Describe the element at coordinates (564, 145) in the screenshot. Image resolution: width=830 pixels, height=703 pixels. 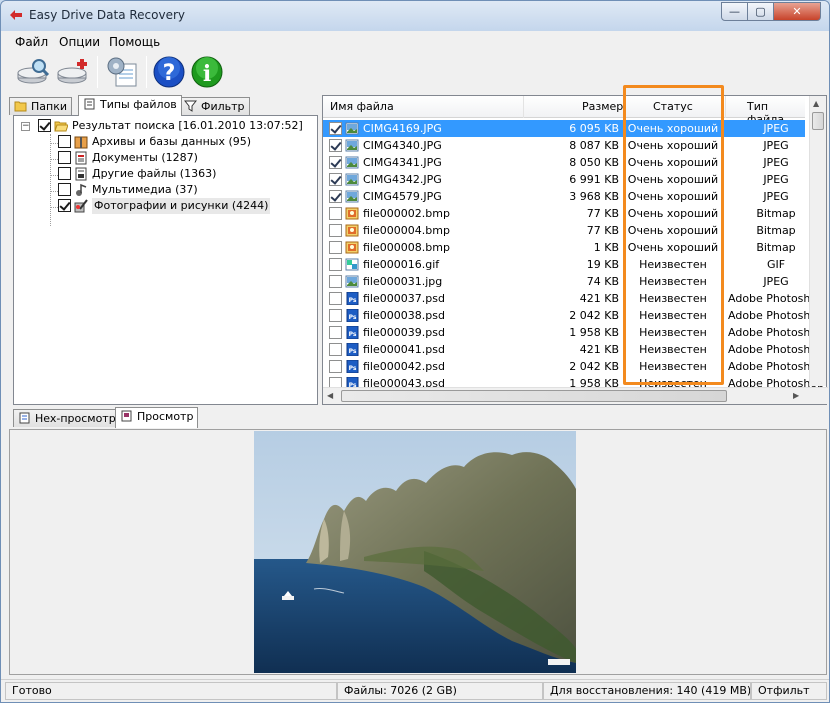
I see `table-row: CIMG4340.JPG 8 087 KB Очень хороший JPEG` at that location.